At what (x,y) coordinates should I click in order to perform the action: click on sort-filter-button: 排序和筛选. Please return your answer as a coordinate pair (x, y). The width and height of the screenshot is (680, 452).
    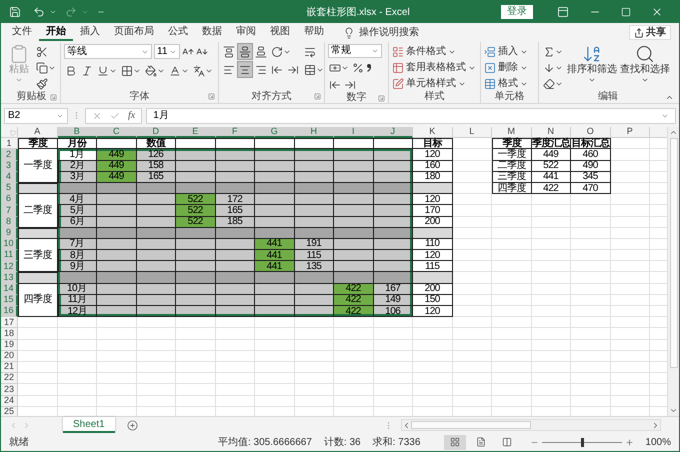
    Looking at the image, I should click on (592, 64).